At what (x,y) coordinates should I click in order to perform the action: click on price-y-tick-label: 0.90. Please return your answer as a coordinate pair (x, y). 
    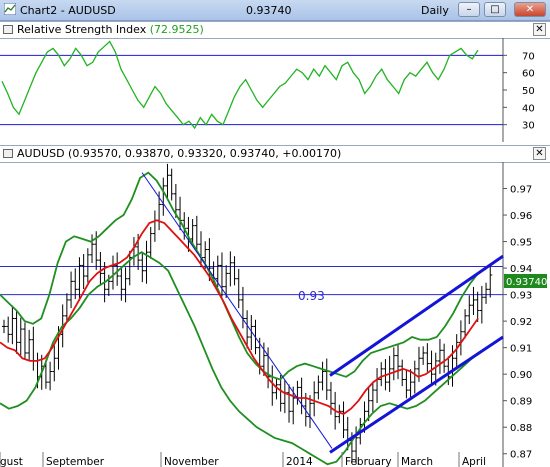
    Looking at the image, I should click on (521, 375).